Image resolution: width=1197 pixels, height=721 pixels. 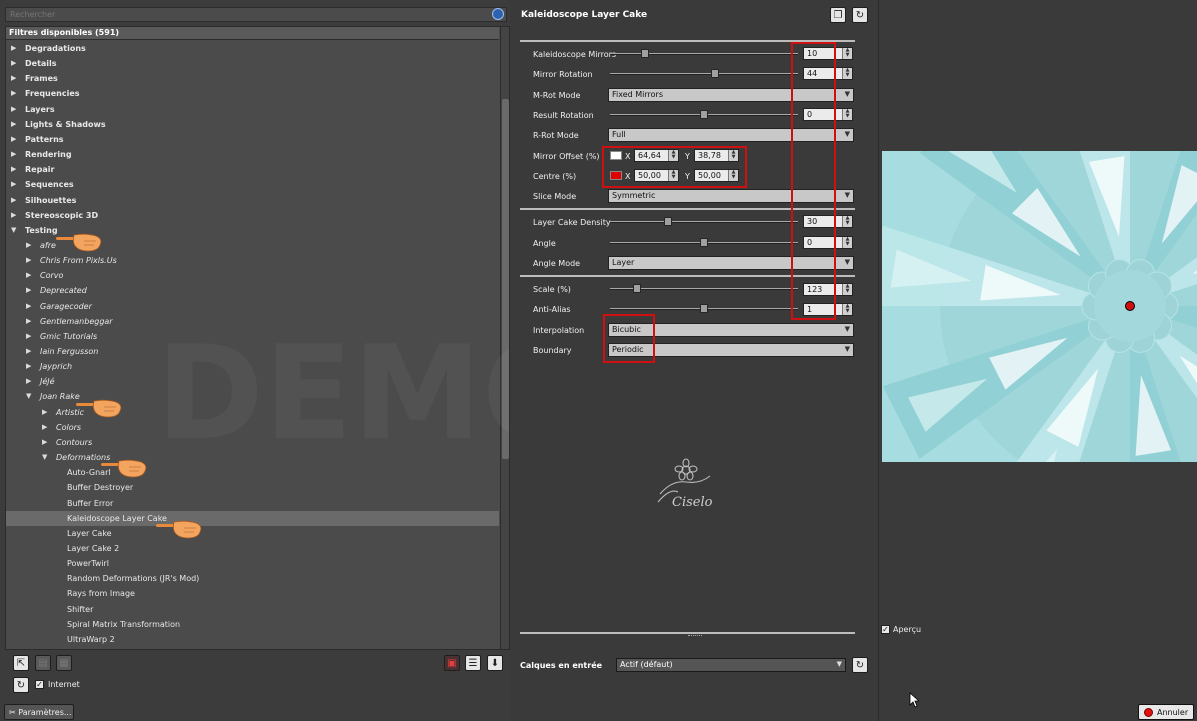 What do you see at coordinates (252, 457) in the screenshot?
I see `tree-item: ▼ Deformations` at bounding box center [252, 457].